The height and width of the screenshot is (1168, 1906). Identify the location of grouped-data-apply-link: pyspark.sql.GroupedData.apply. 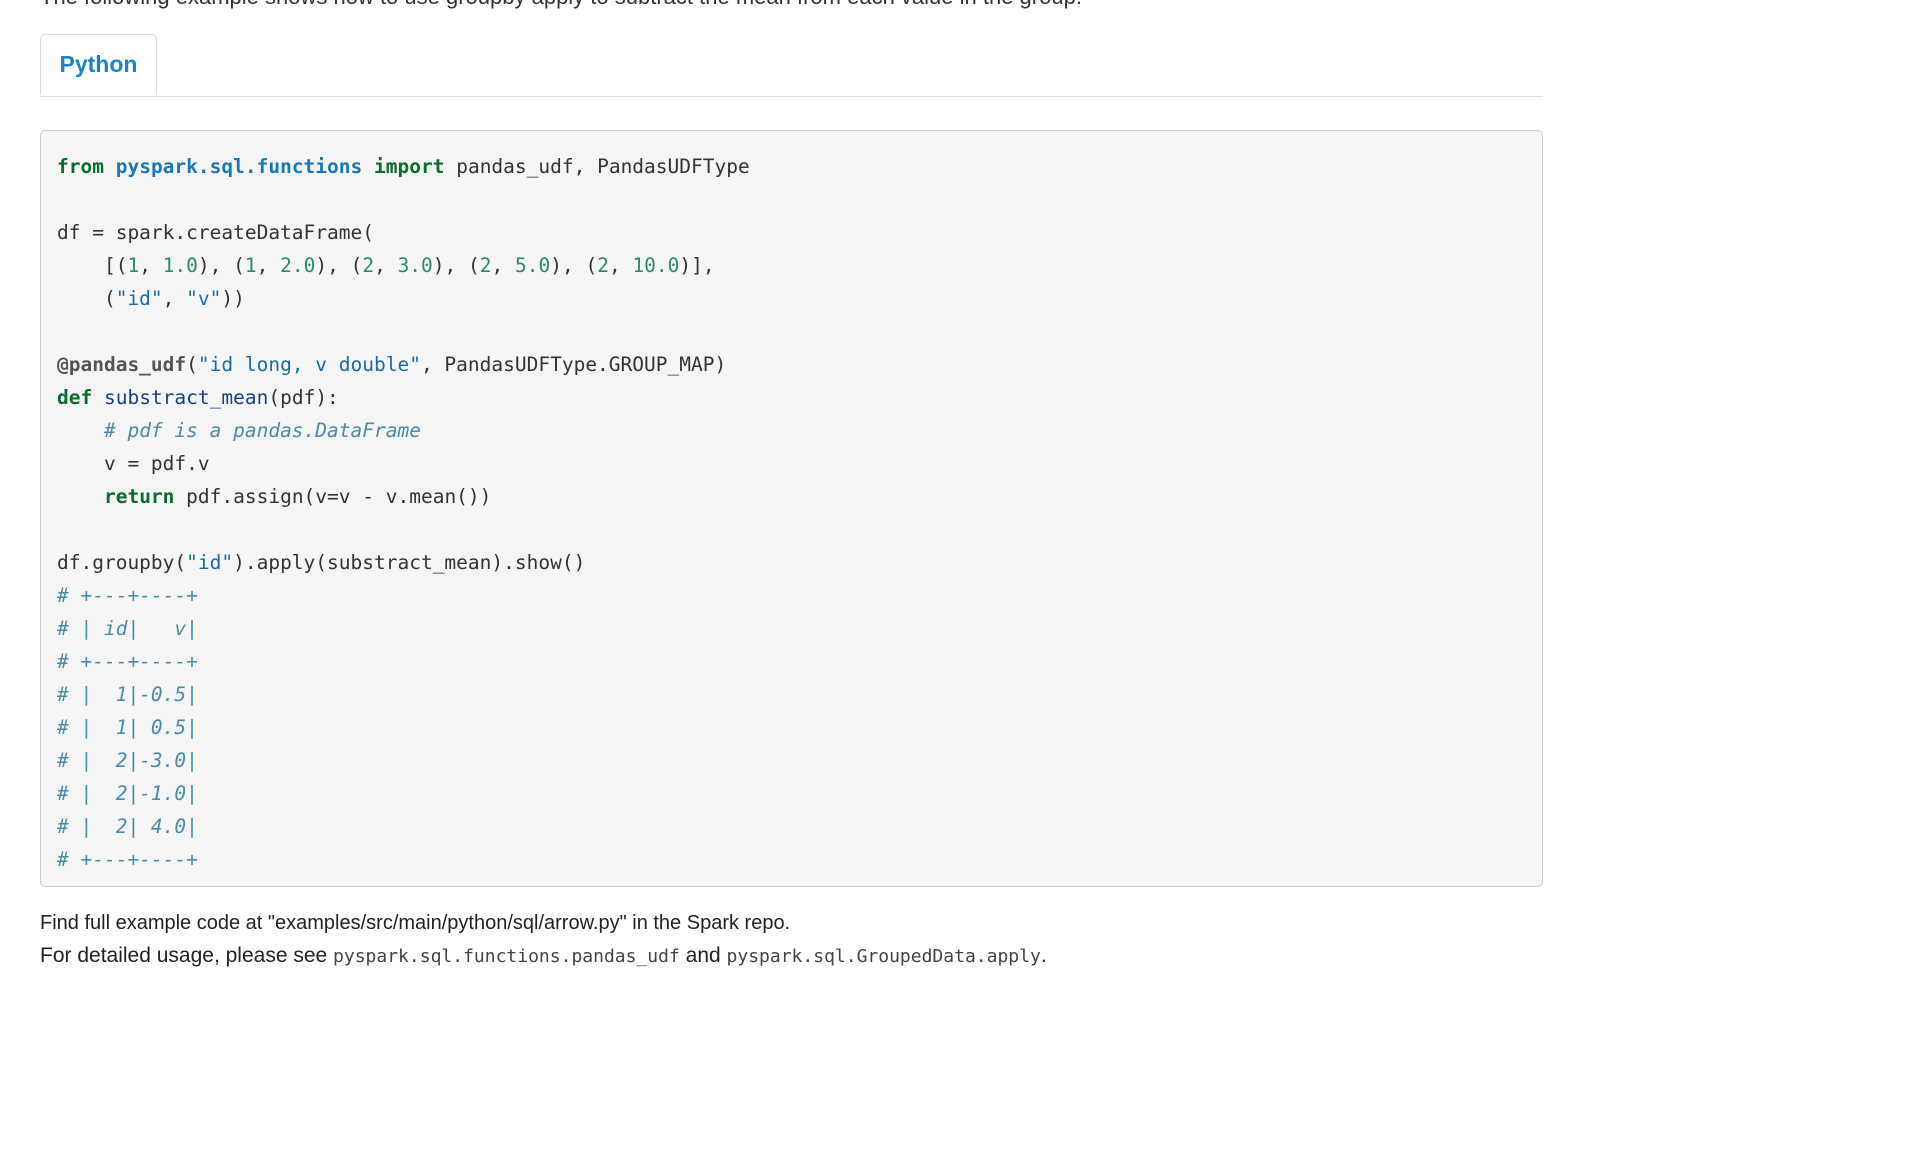
(884, 956).